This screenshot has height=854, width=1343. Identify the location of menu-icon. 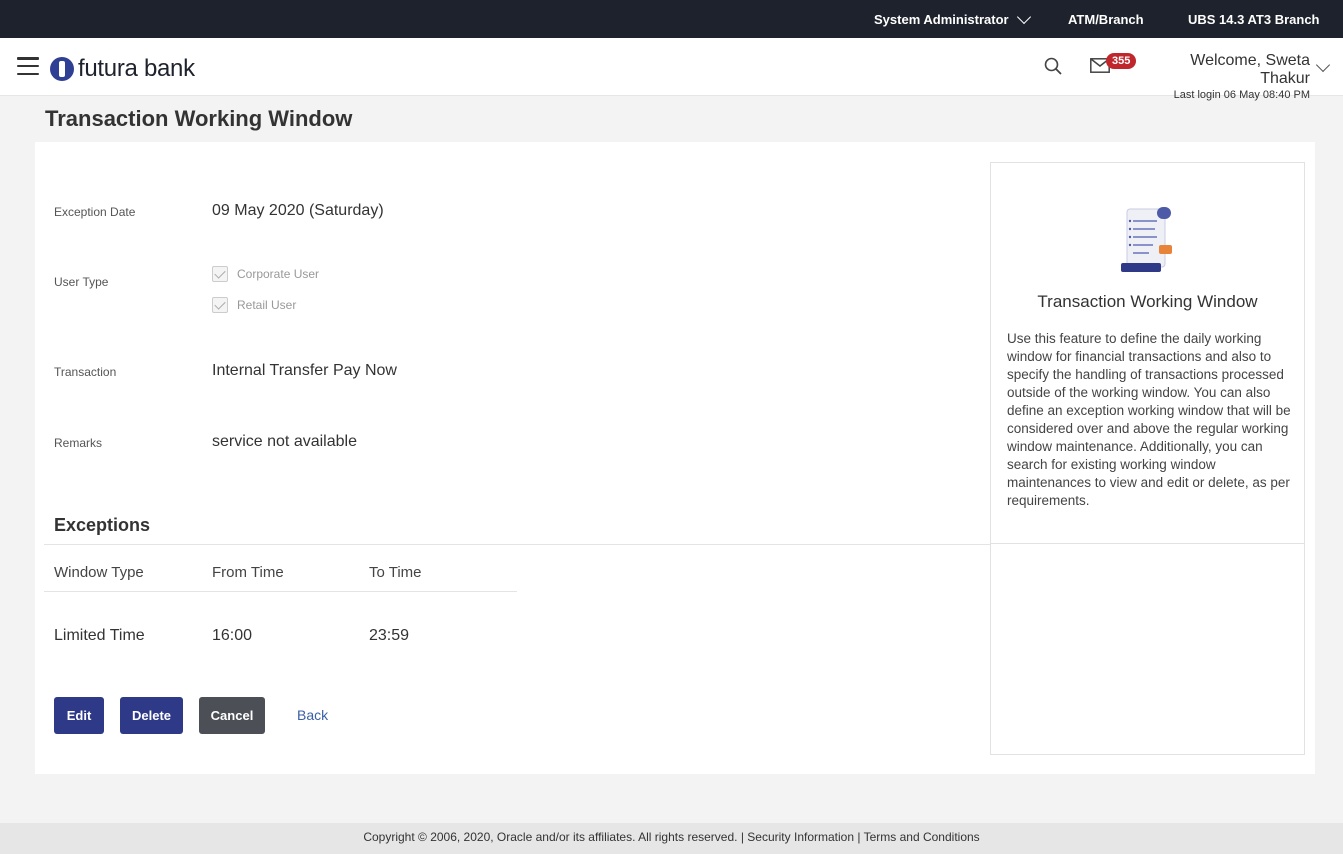
(28, 66).